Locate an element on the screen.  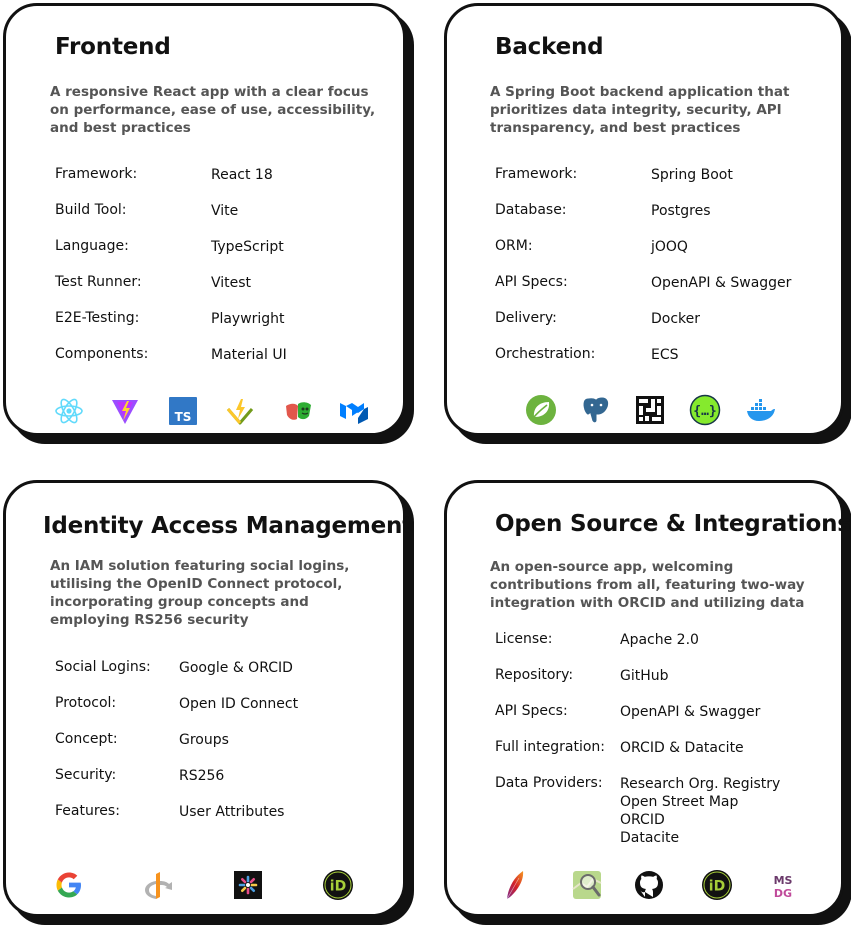
property-value: Material UI is located at coordinates (249, 355).